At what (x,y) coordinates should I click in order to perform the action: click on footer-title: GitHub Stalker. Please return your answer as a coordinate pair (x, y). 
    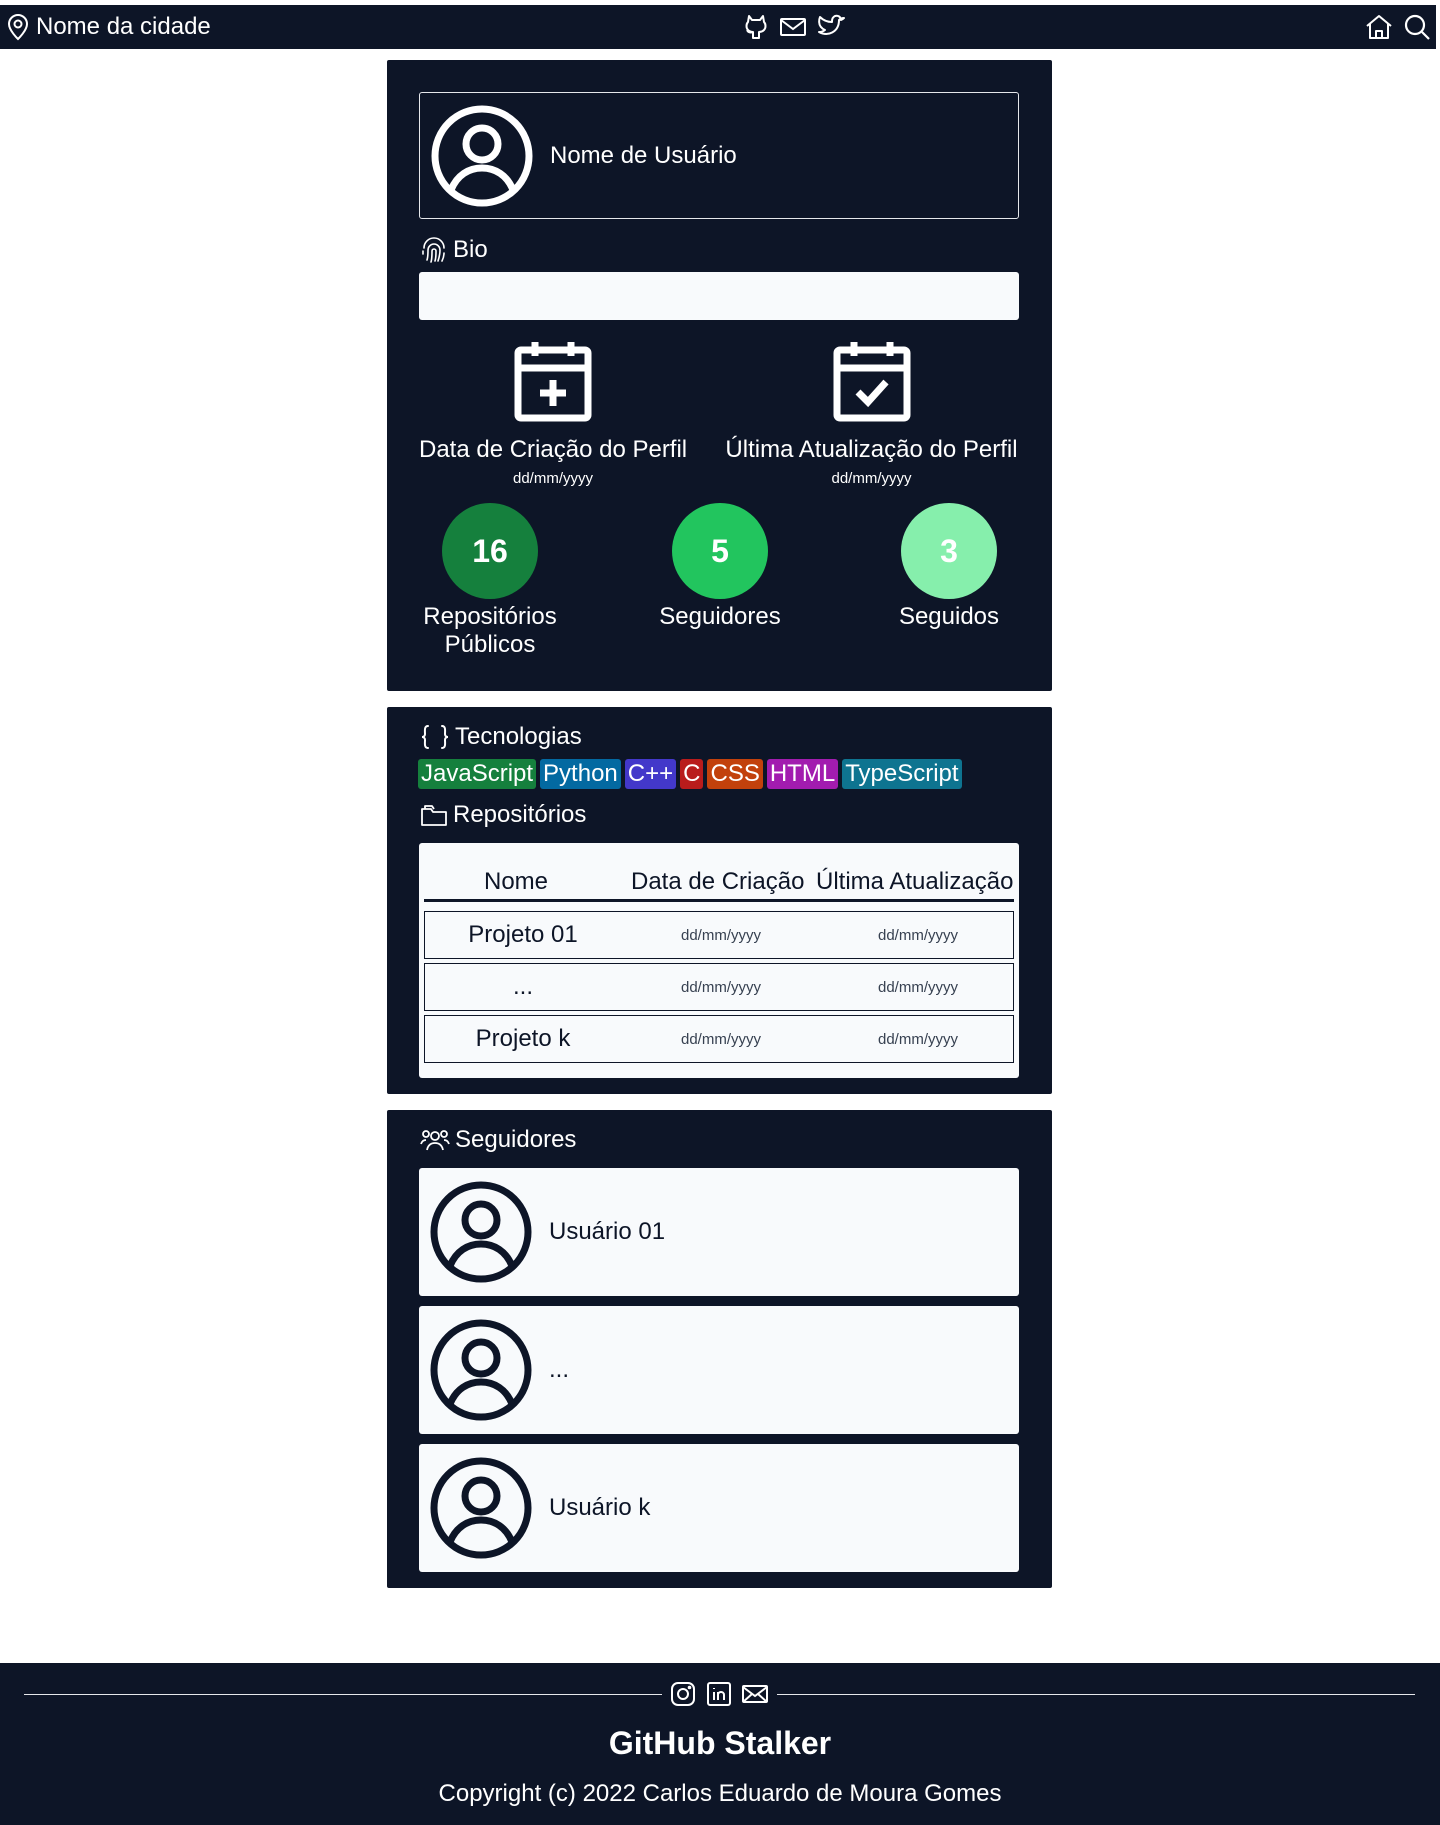
    Looking at the image, I should click on (720, 1743).